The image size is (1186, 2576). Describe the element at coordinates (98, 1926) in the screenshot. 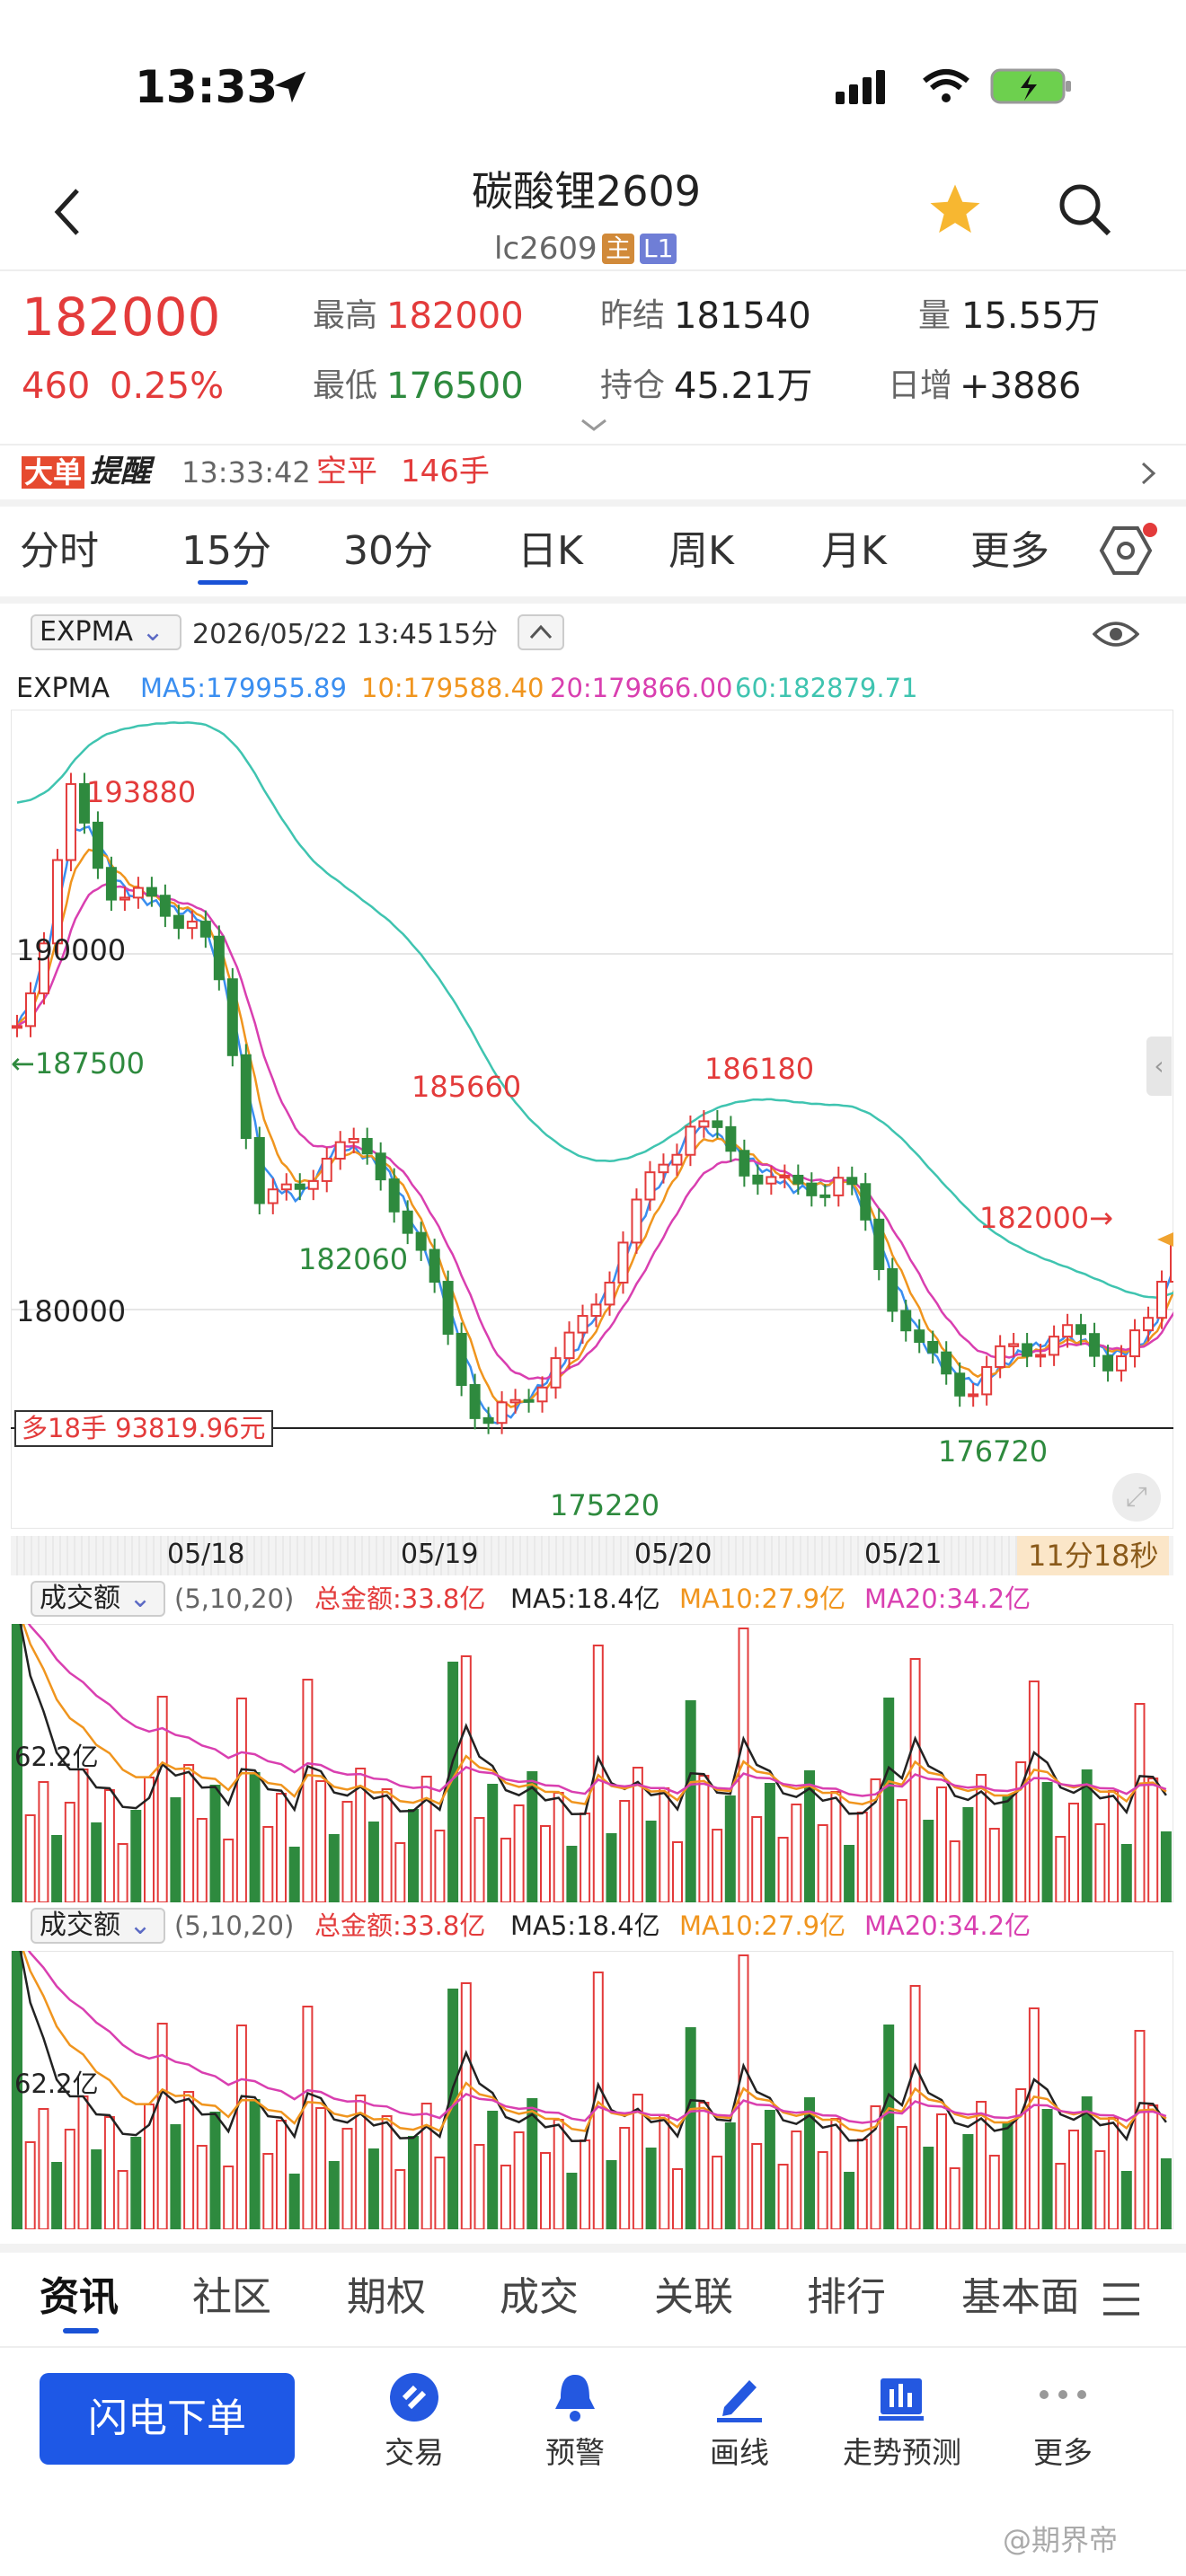

I see `volume-indicator-select-2: 成交额 ⌄` at that location.